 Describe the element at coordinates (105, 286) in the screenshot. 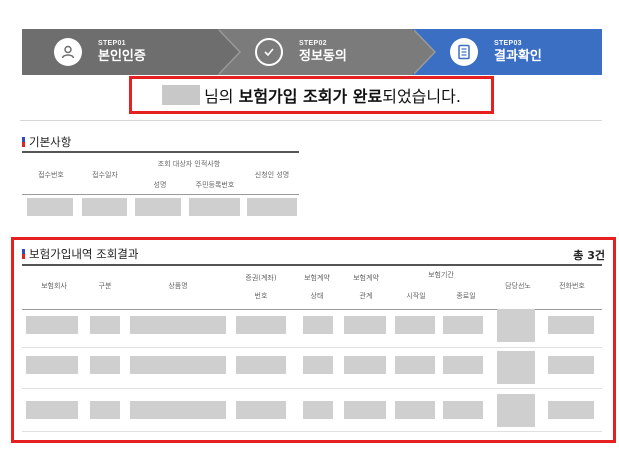

I see `col-type: 구분` at that location.